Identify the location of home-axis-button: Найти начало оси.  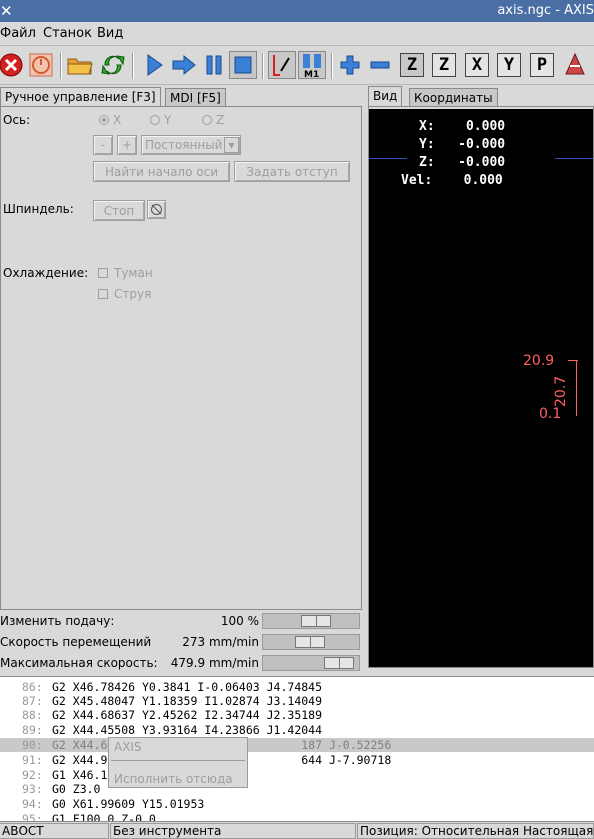
(161, 171).